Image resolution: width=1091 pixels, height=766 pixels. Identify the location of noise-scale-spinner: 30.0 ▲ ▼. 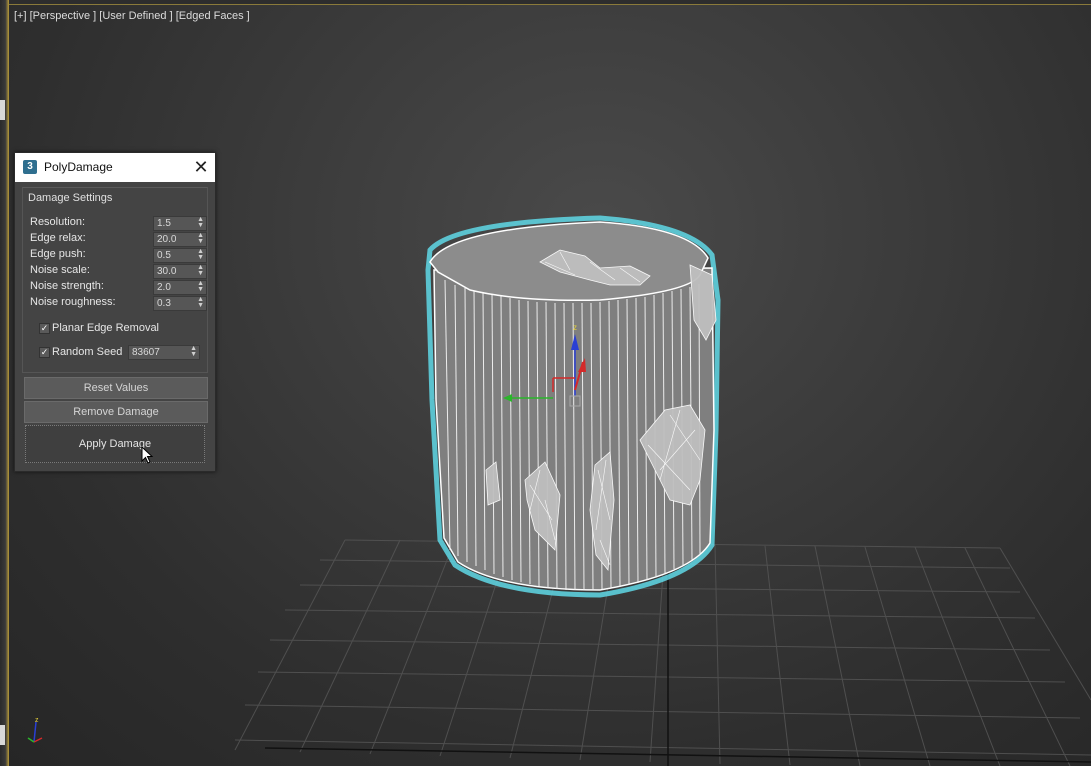
(180, 271).